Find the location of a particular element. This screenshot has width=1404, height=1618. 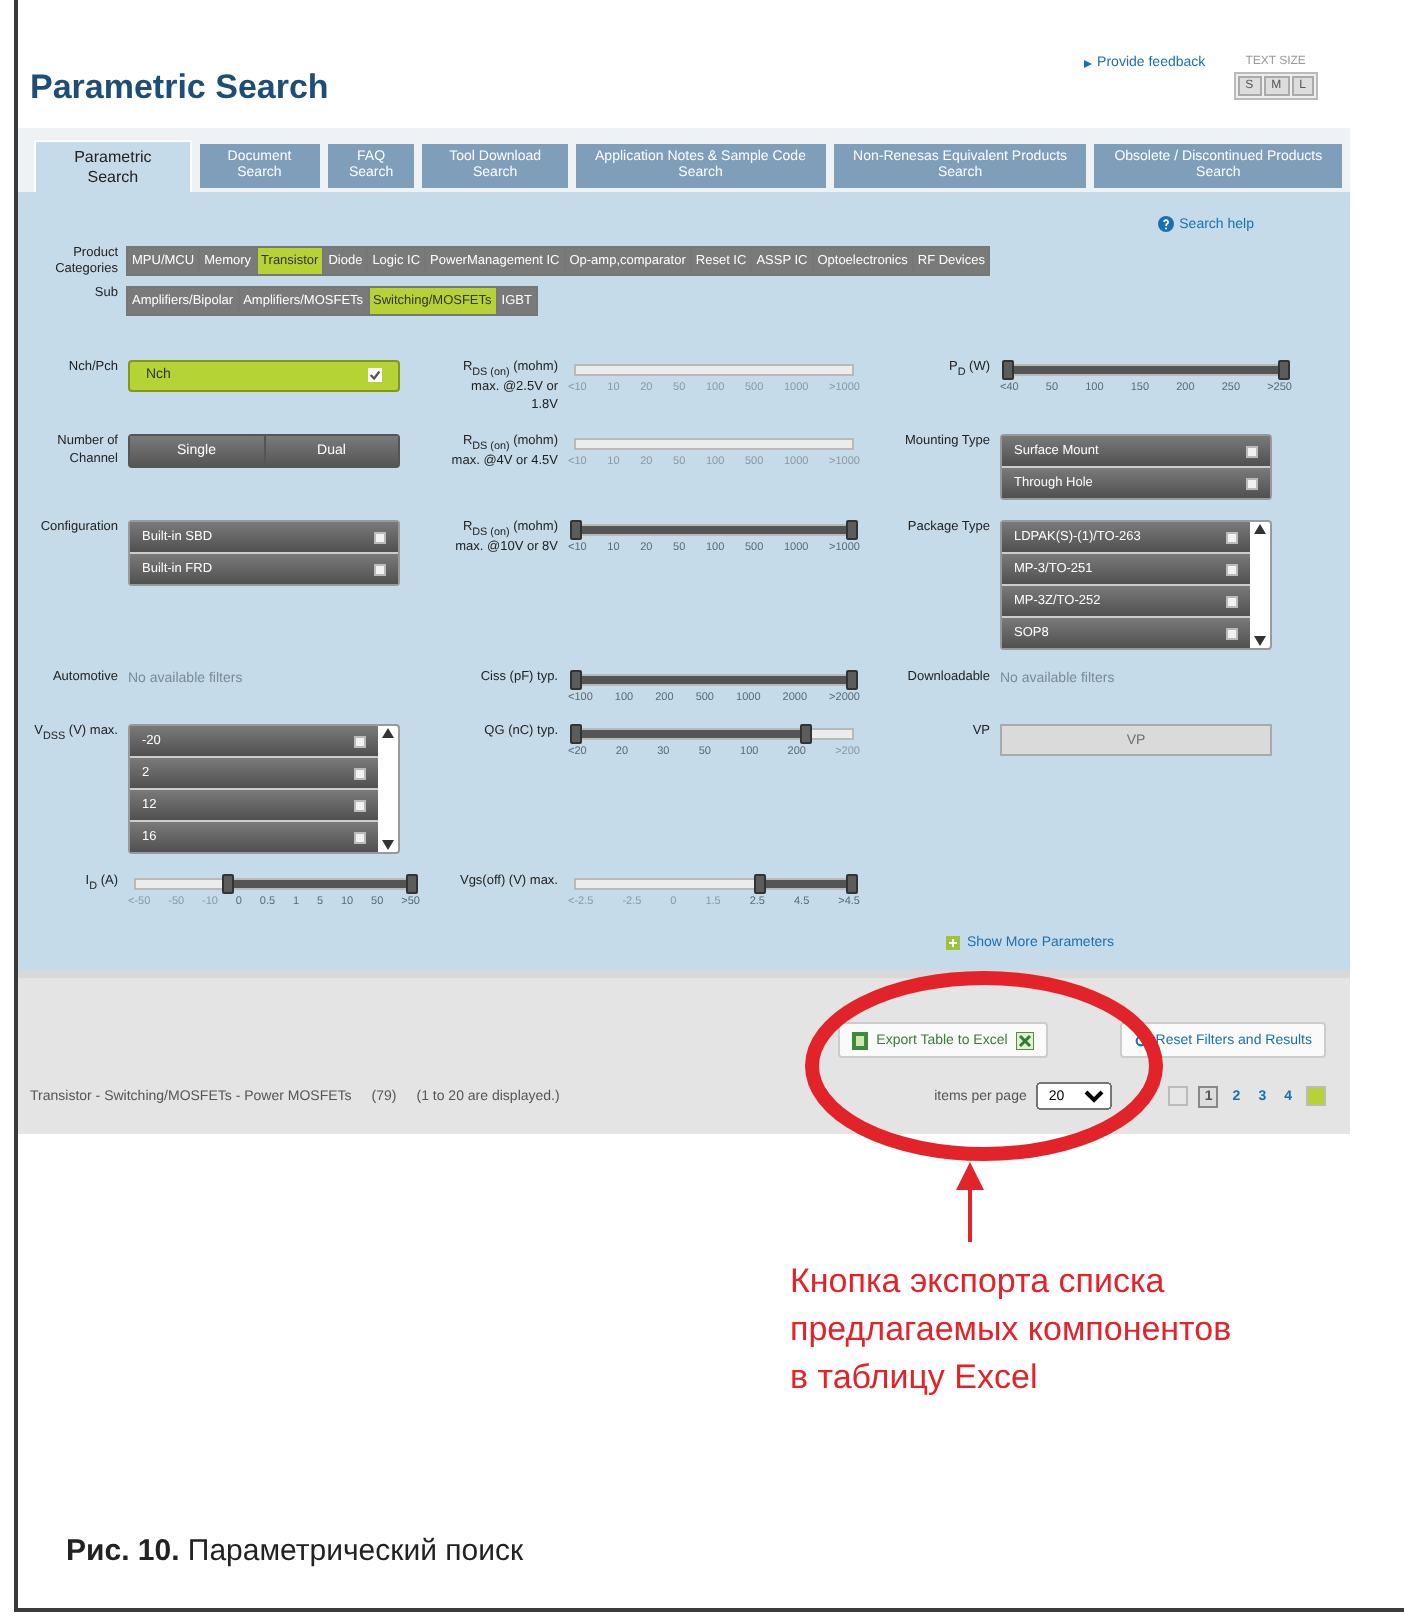

refresh-icon is located at coordinates (1140, 1040).